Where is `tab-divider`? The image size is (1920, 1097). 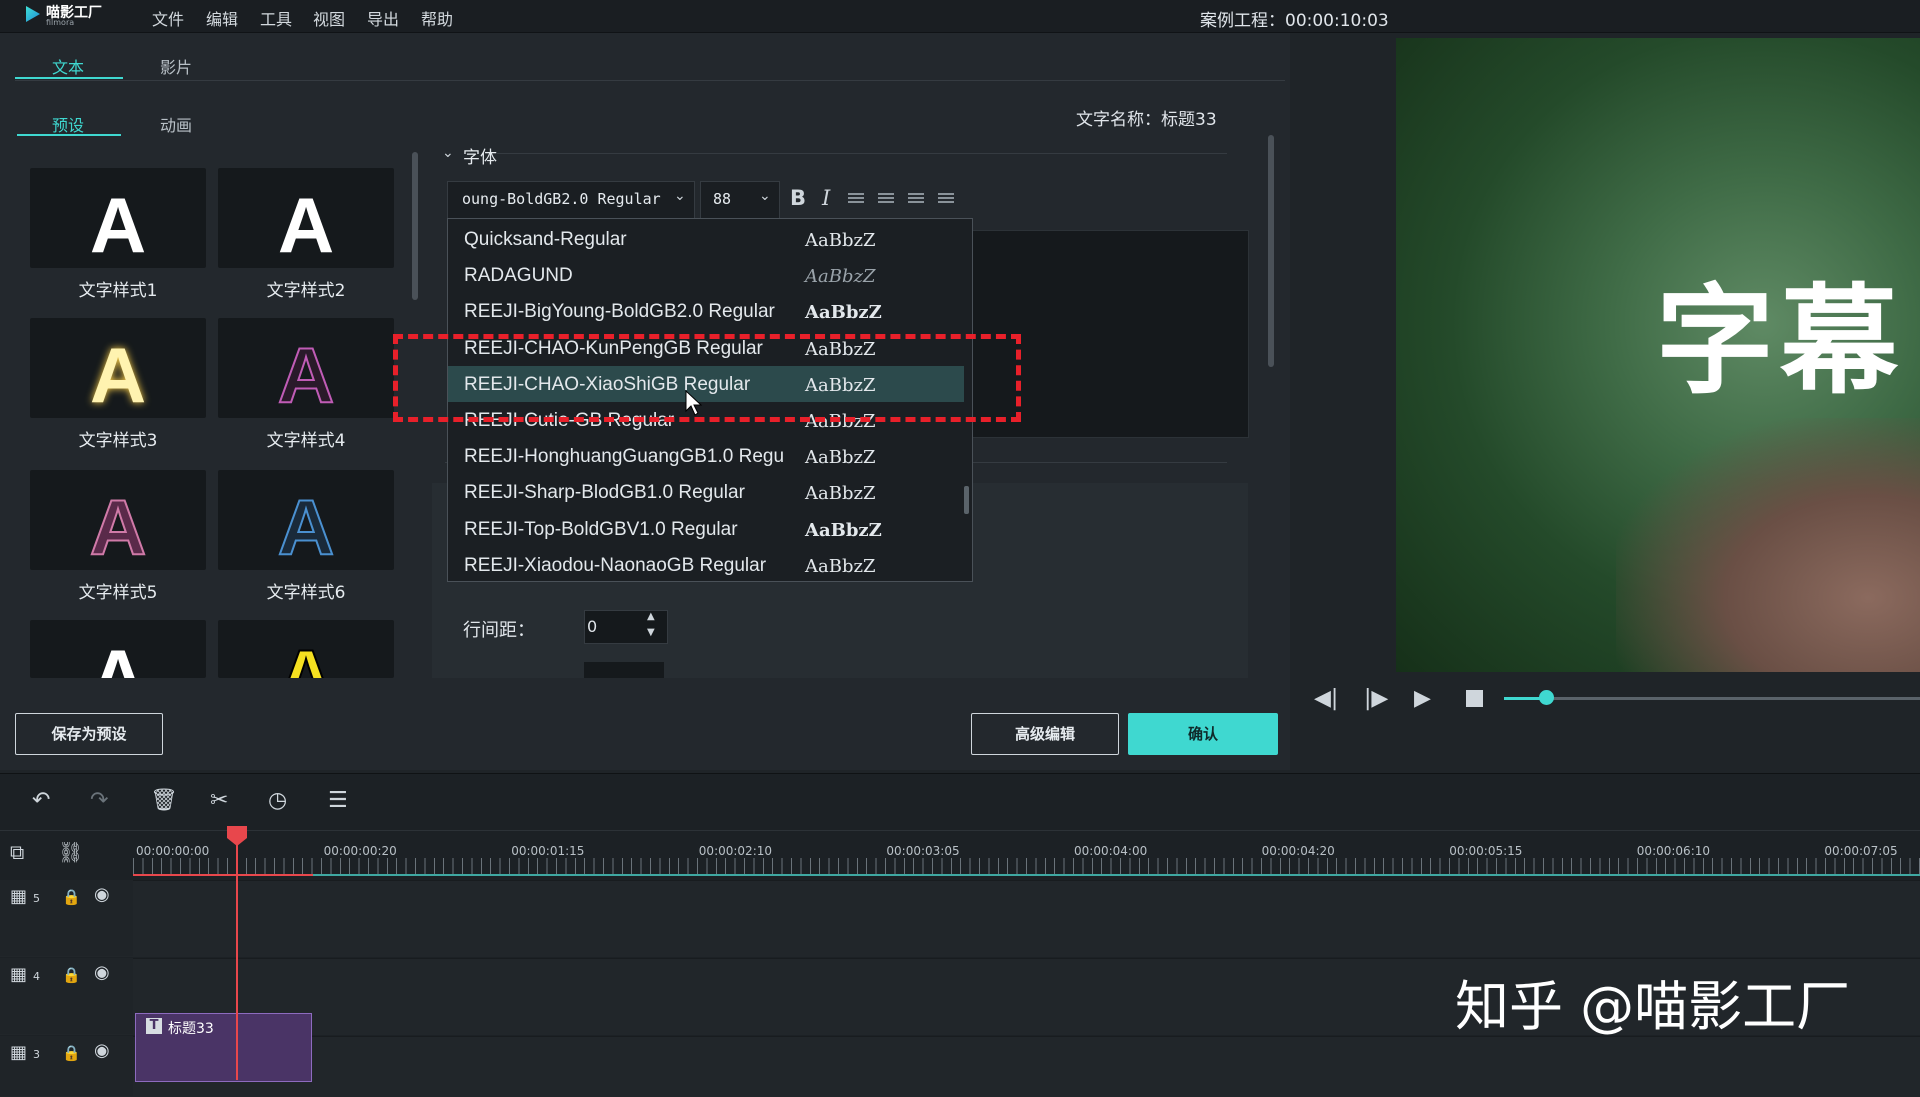
tab-divider is located at coordinates (650, 80).